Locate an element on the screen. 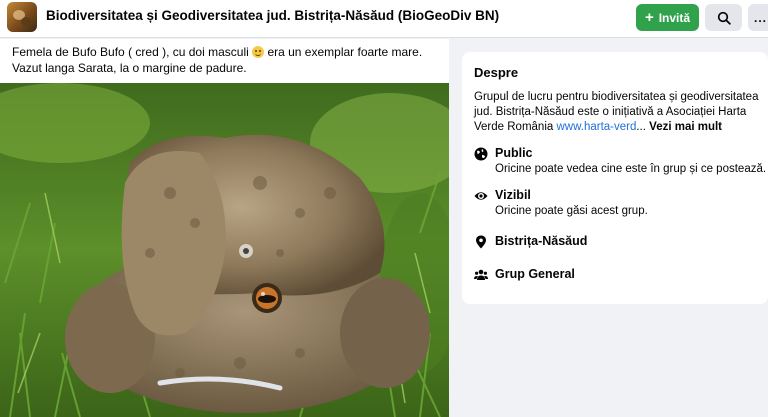  visibility-label: Vizibil is located at coordinates (513, 195).